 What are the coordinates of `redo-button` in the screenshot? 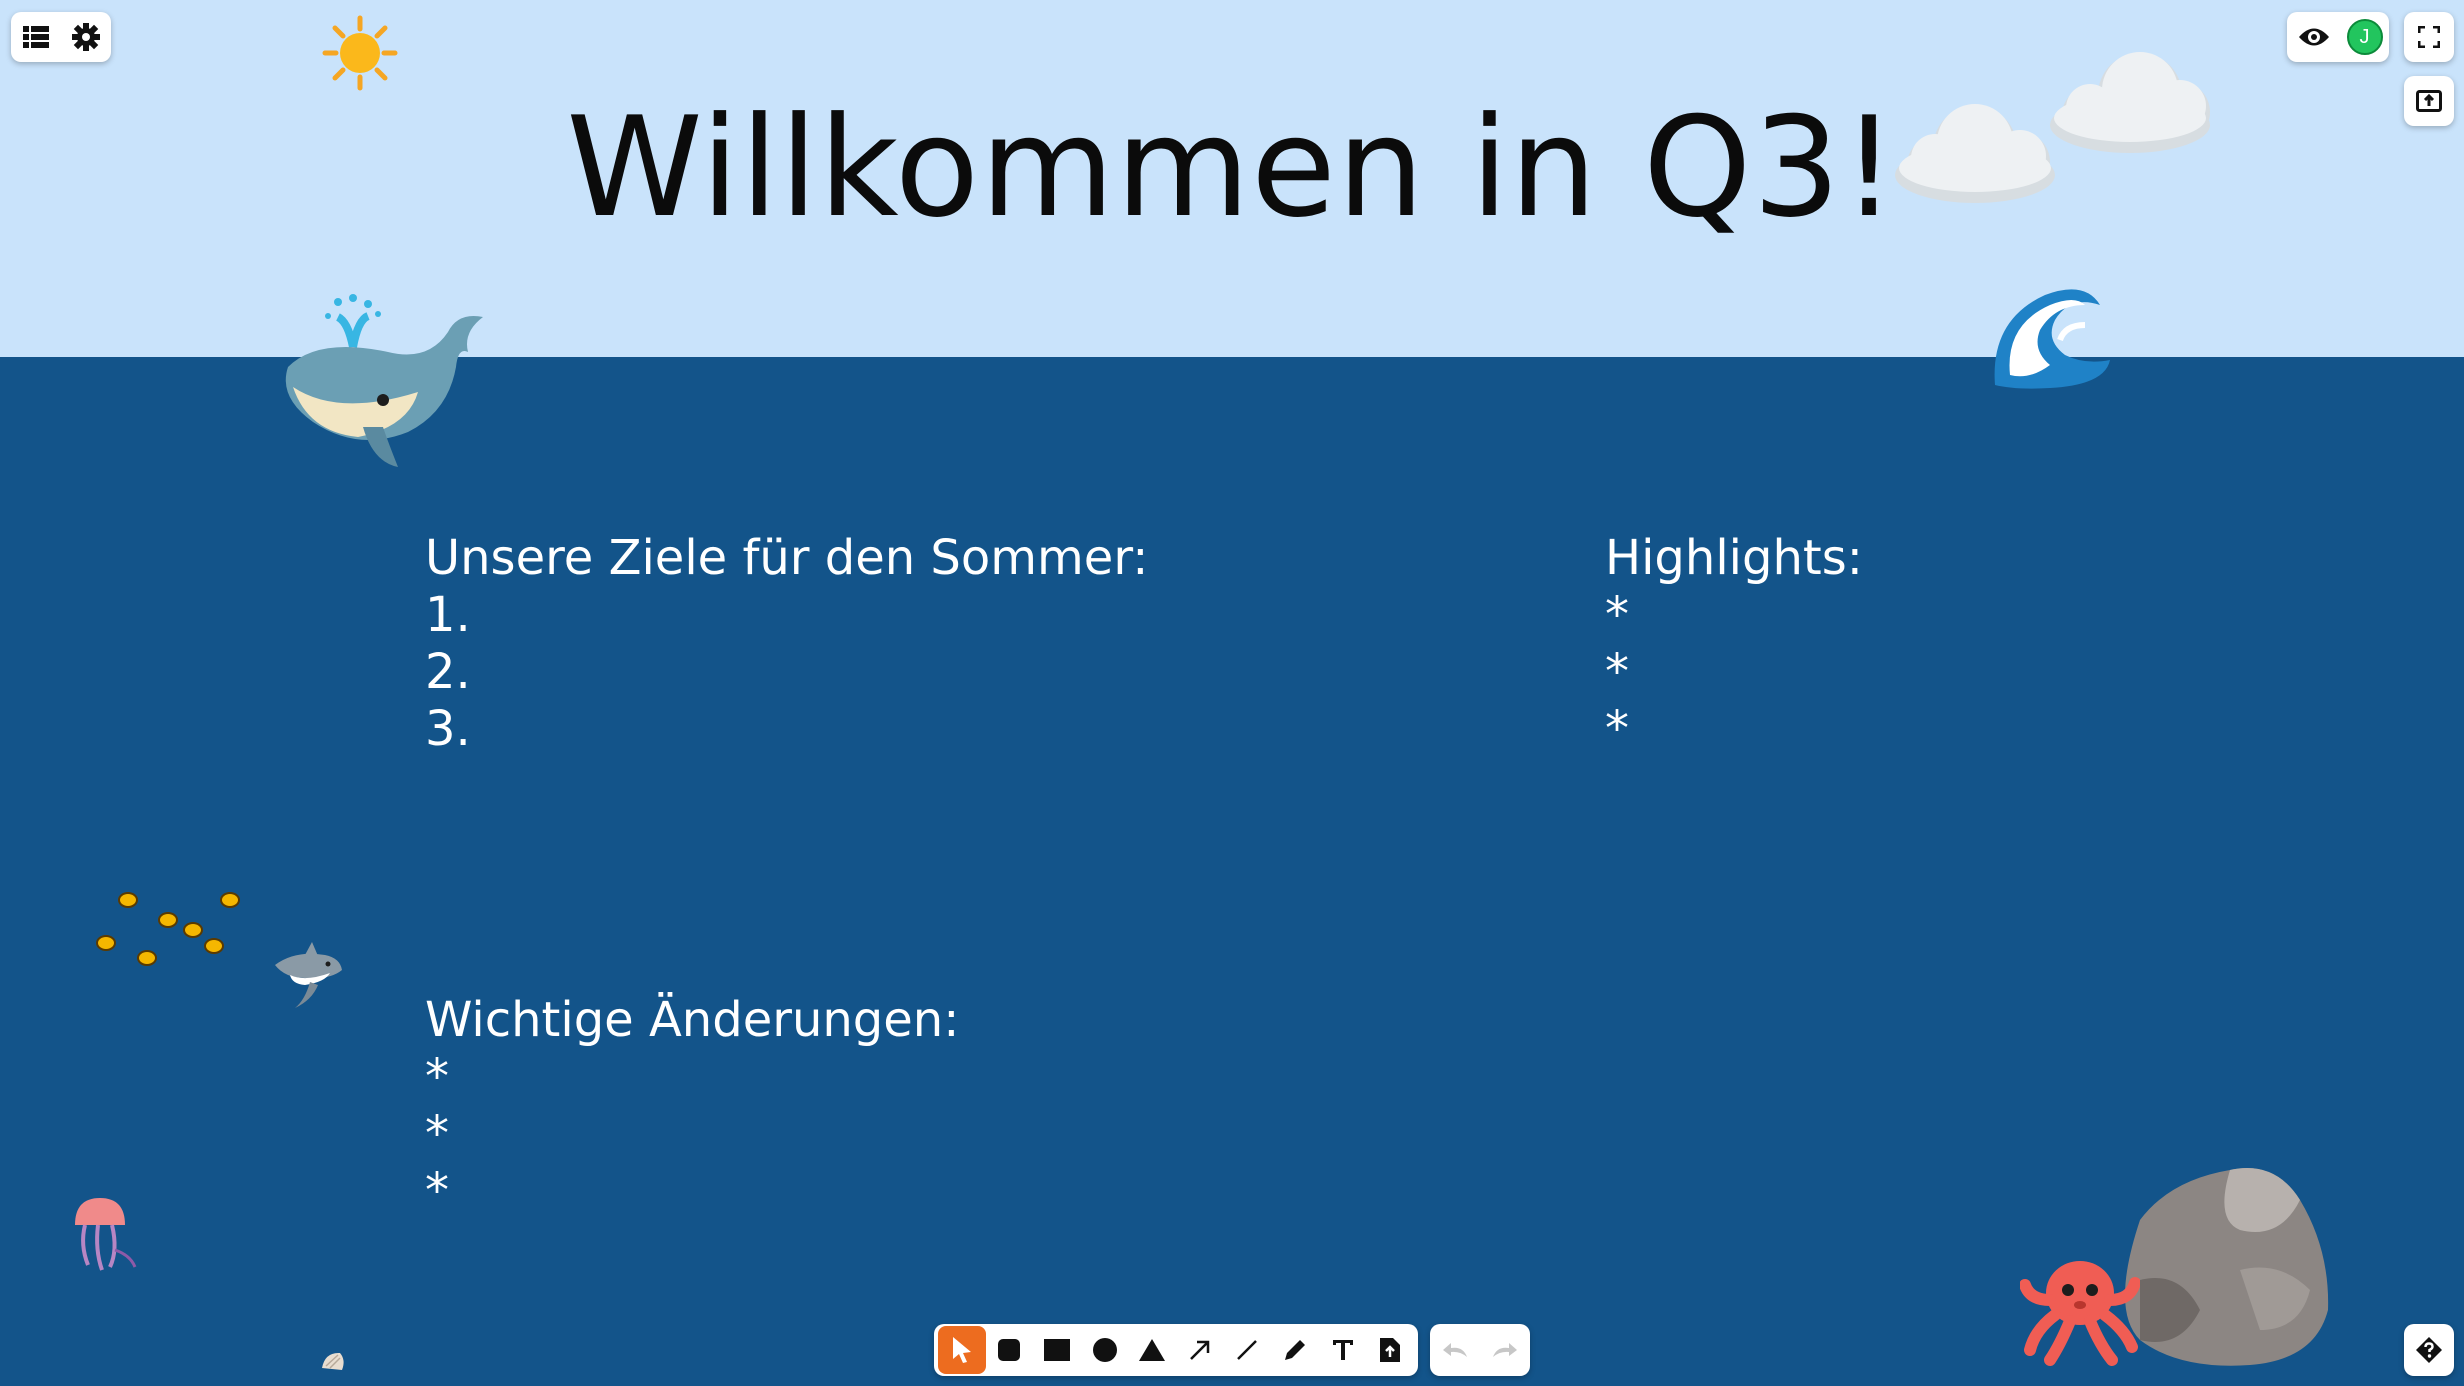 It's located at (1505, 1350).